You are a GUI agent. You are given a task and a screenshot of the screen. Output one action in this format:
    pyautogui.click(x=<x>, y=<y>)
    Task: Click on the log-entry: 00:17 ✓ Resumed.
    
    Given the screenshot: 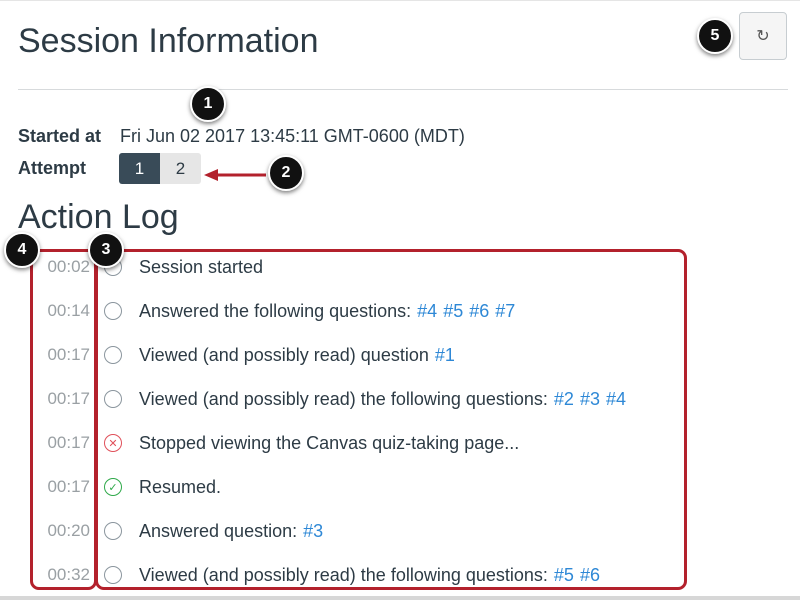 What is the action you would take?
    pyautogui.click(x=400, y=487)
    